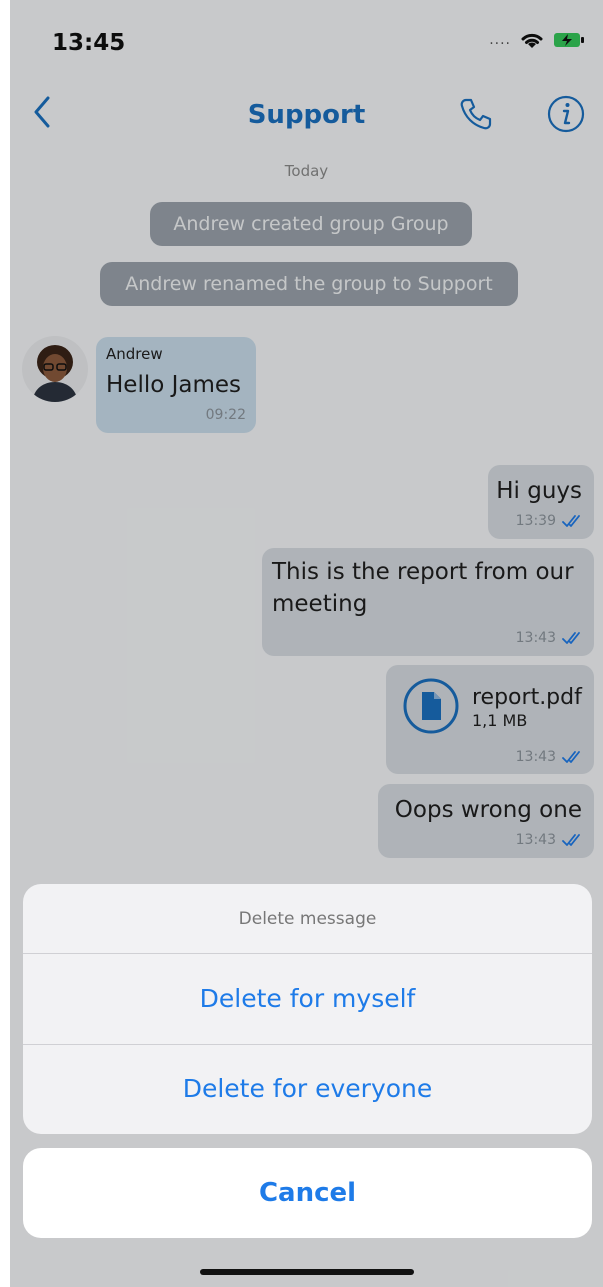 The width and height of the screenshot is (603, 1287). I want to click on cancel-button: Cancel, so click(307, 1193).